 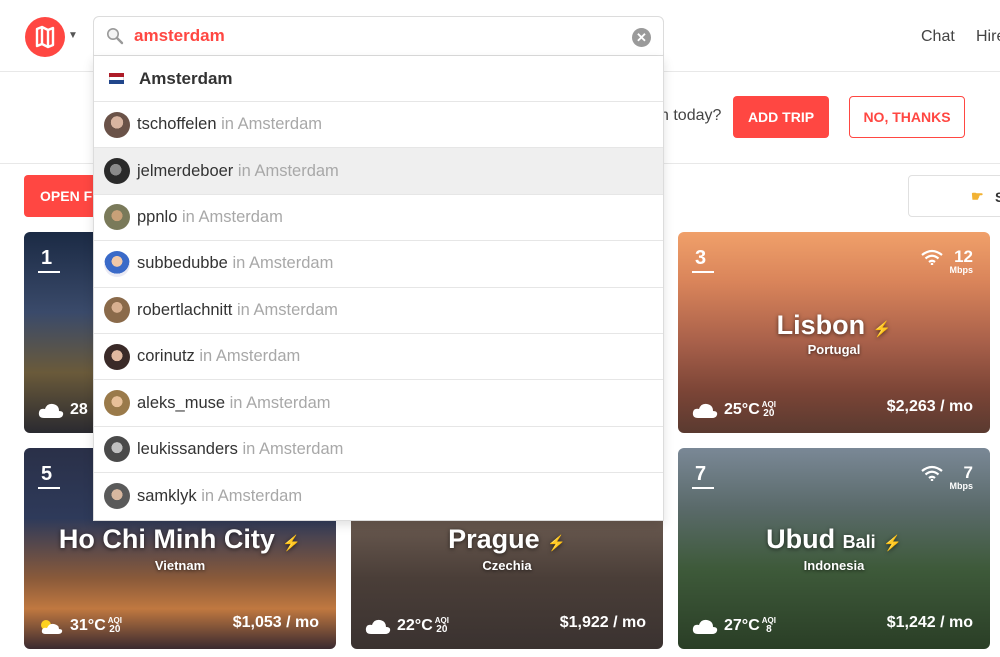 What do you see at coordinates (742, 409) in the screenshot?
I see `temperature: 25°C` at bounding box center [742, 409].